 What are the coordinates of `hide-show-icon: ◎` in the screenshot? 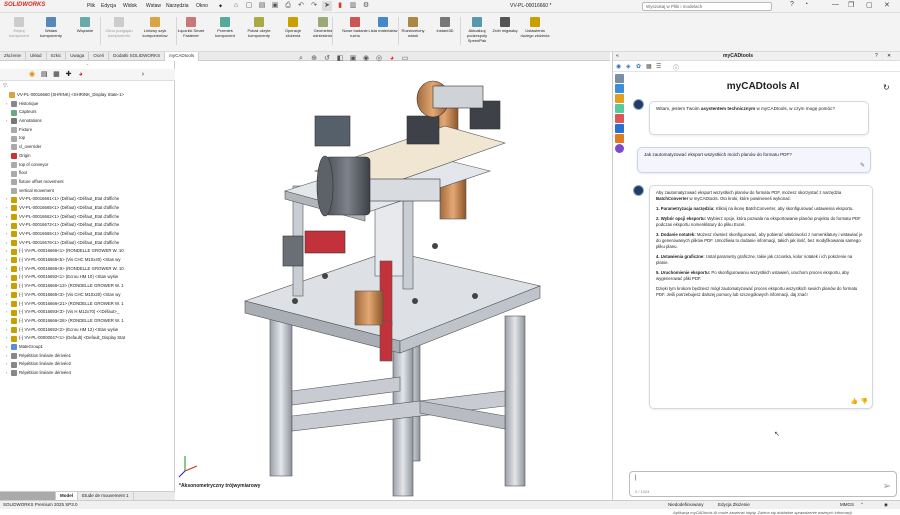 It's located at (379, 59).